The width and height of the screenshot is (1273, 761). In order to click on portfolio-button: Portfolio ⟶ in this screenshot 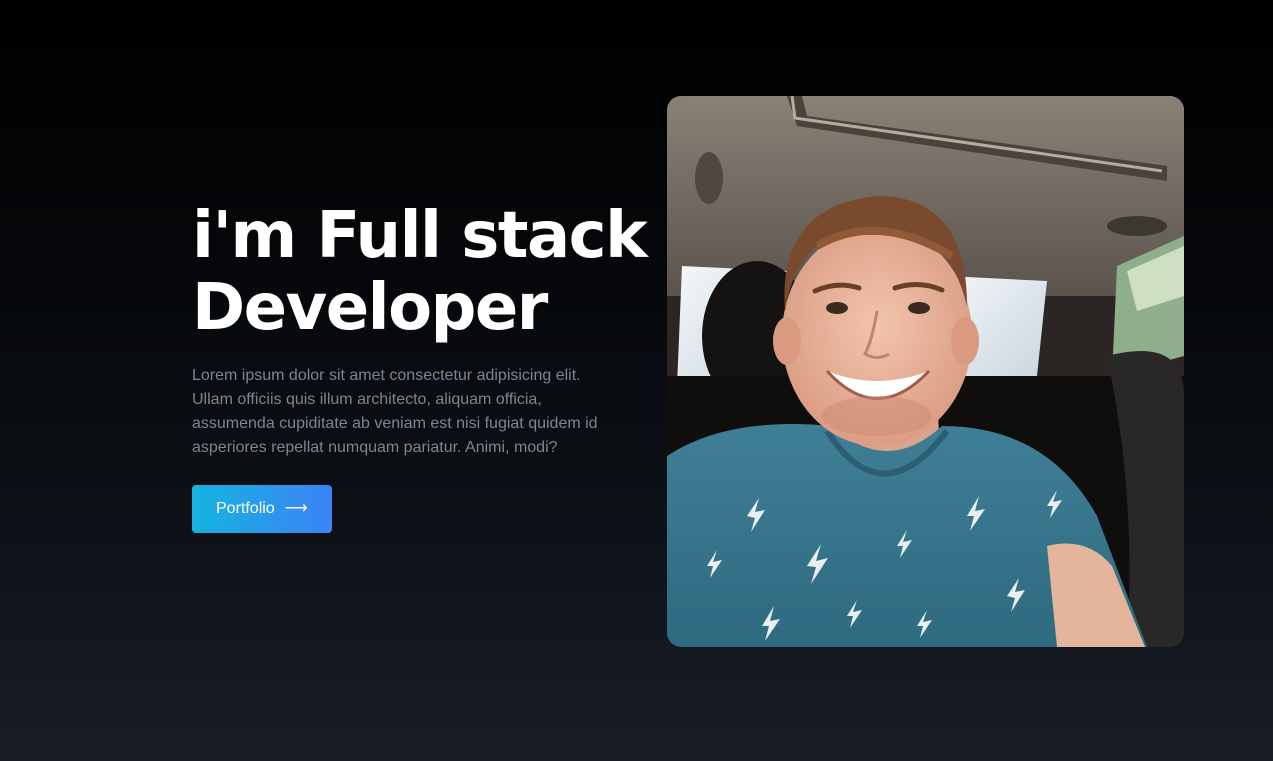, I will do `click(262, 509)`.